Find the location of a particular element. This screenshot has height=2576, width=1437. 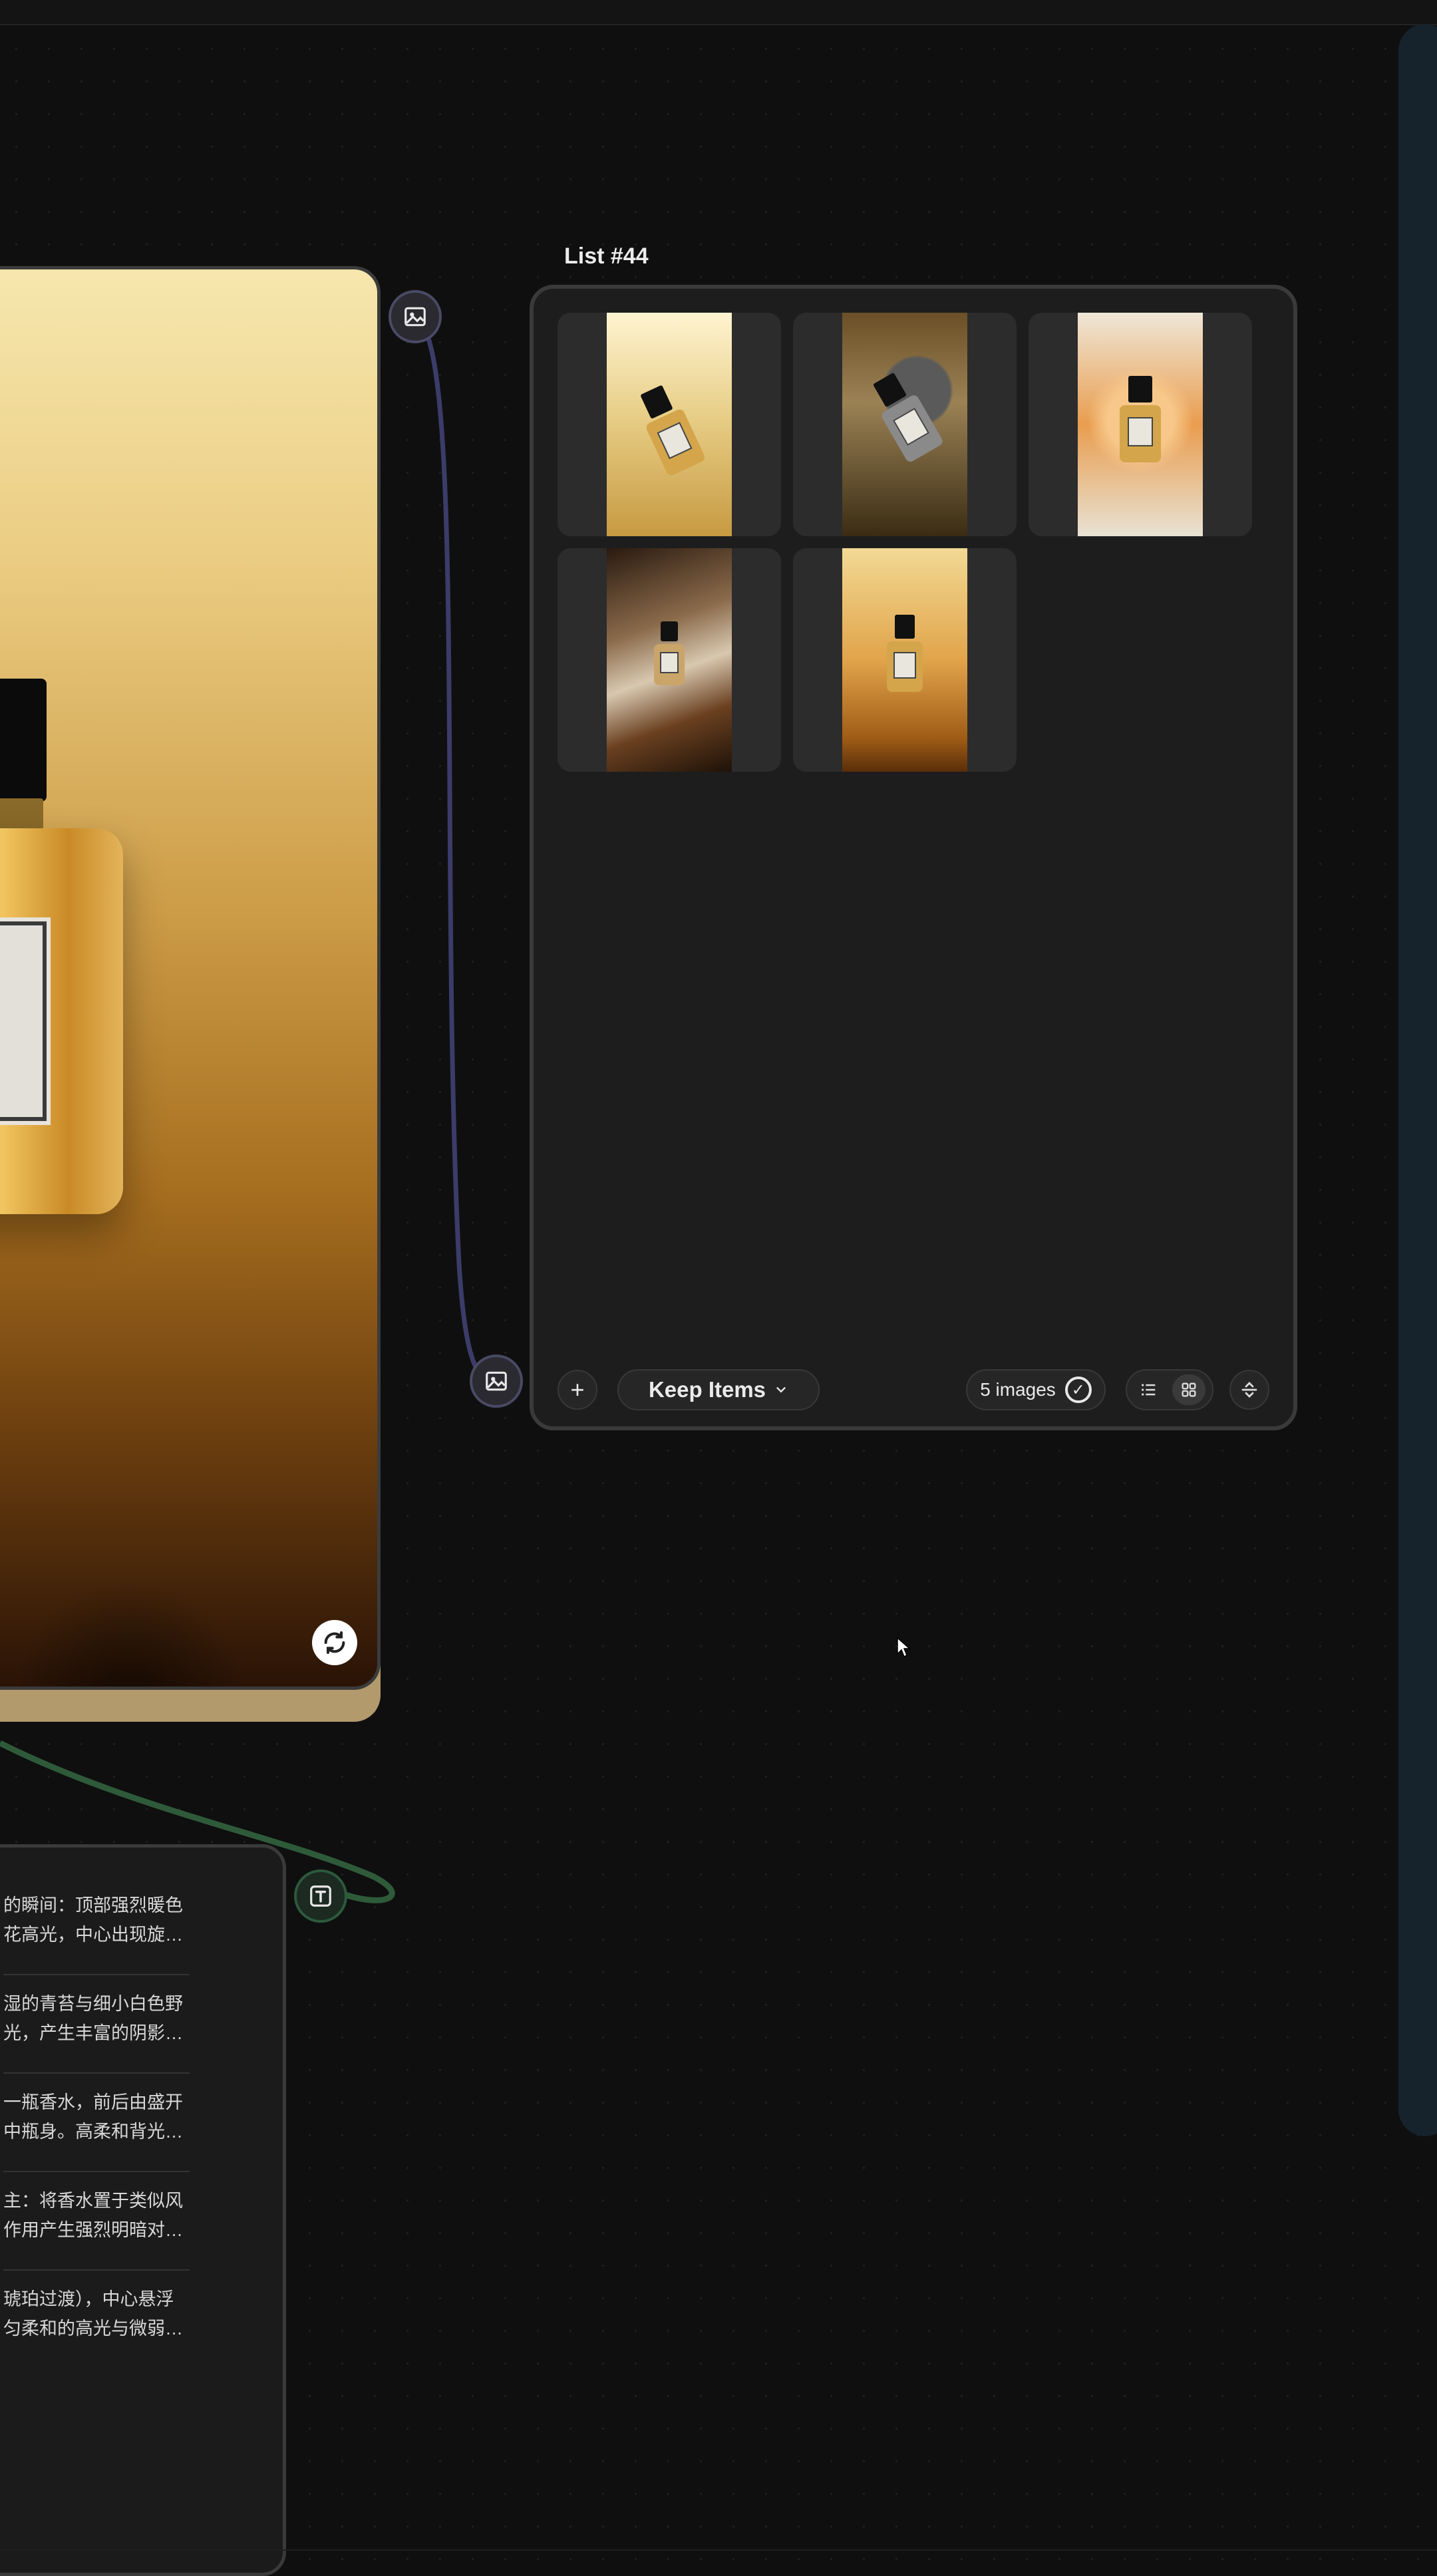

prompt-item-5-line1: 琥珀过渡），中心悬浮 is located at coordinates (109, 2299).